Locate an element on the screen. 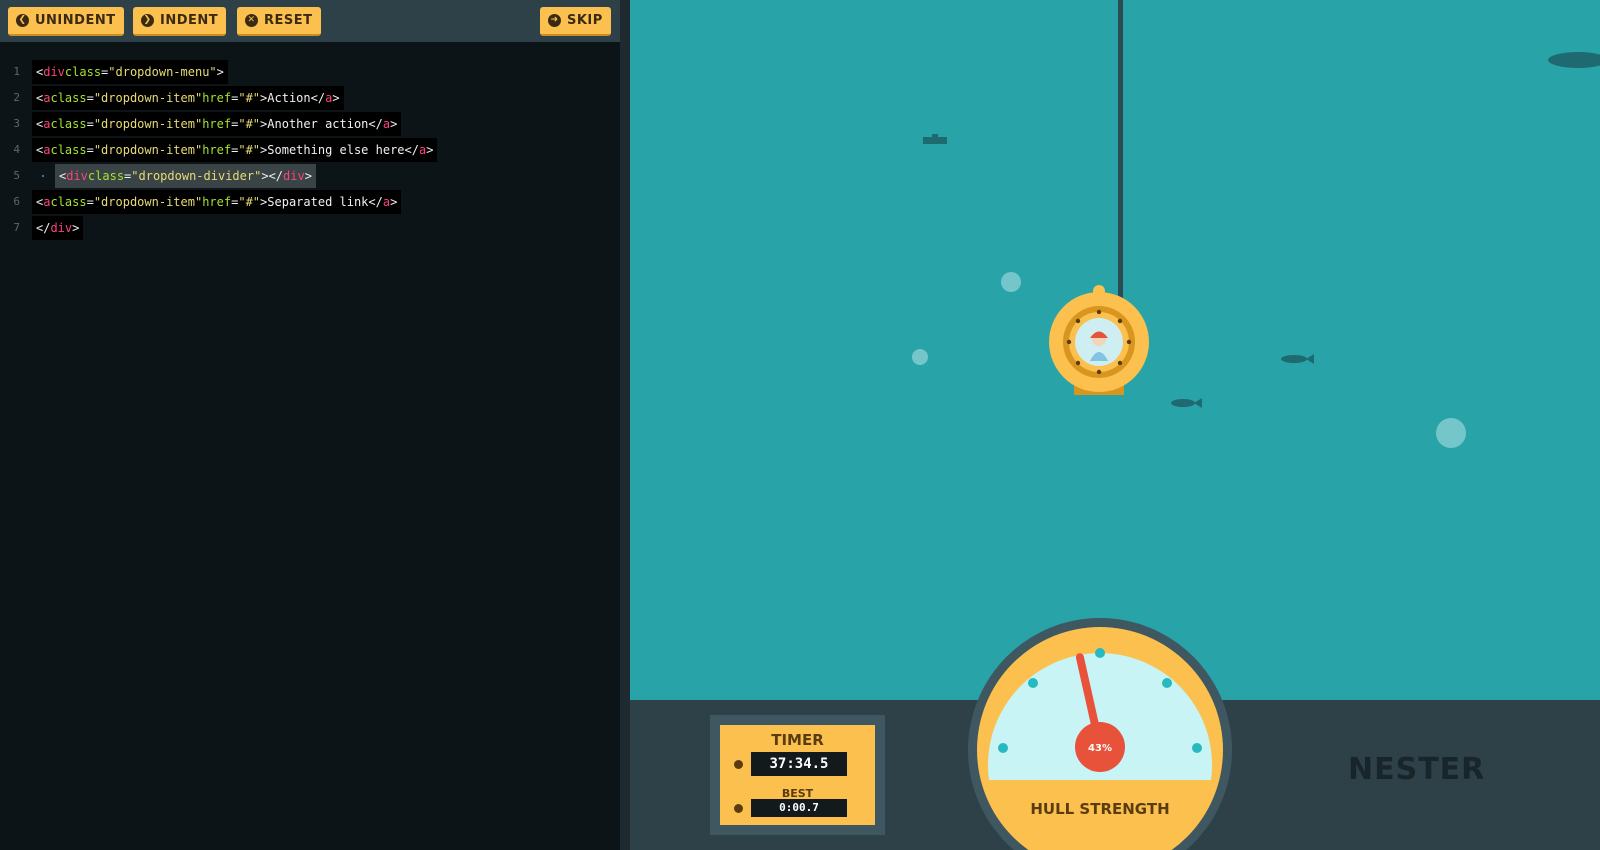 Image resolution: width=1600 pixels, height=850 pixels. hull-strength-gauge: 43% HULL STRENGTH is located at coordinates (1100, 734).